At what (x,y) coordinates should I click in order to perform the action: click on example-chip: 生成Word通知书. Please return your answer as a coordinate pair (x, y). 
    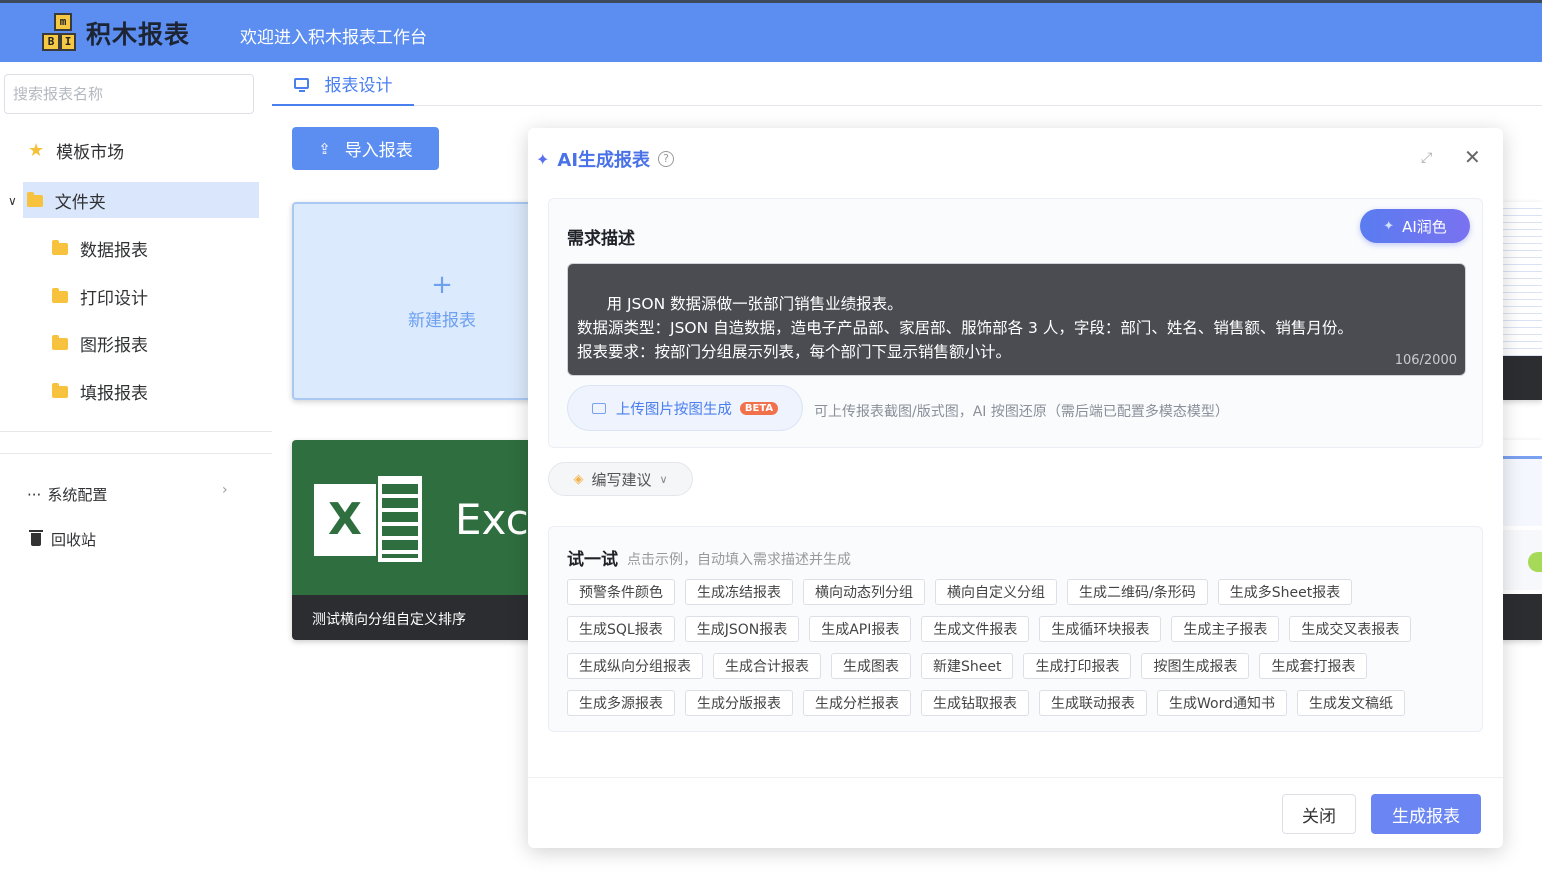
    Looking at the image, I should click on (1222, 703).